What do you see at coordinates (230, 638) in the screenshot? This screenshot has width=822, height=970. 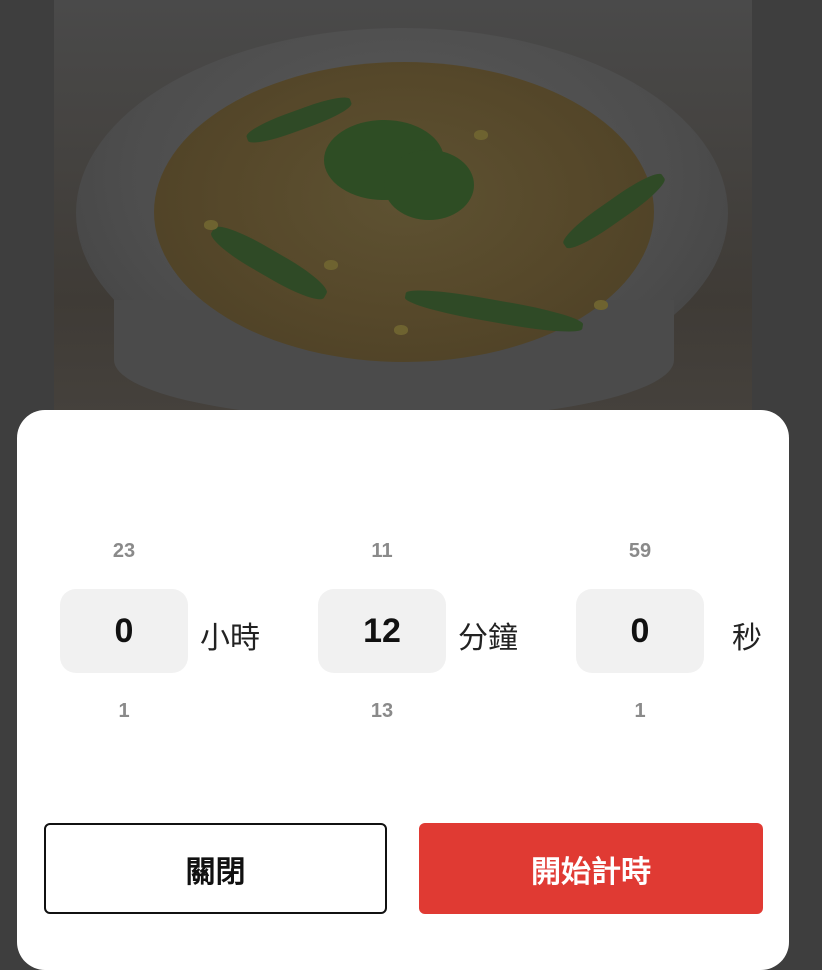 I see `hours-unit-label: 小時` at bounding box center [230, 638].